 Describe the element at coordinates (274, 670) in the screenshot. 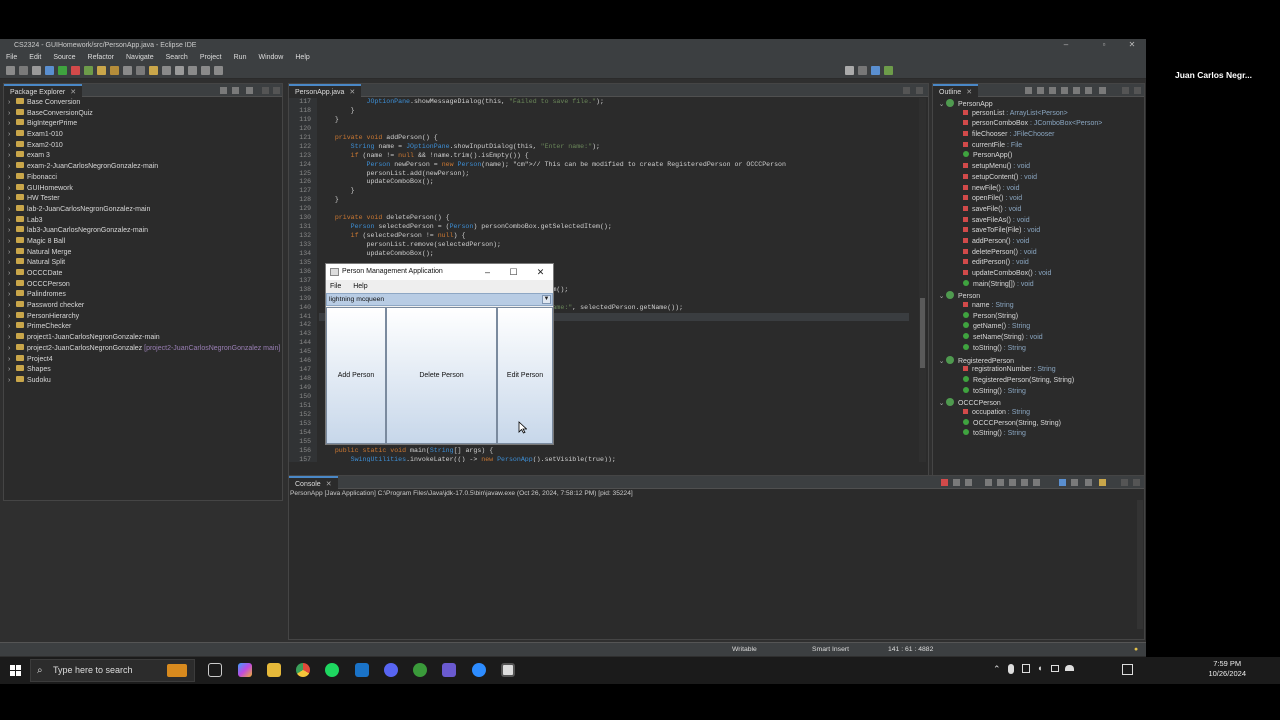

I see `file-explorer-icon` at that location.